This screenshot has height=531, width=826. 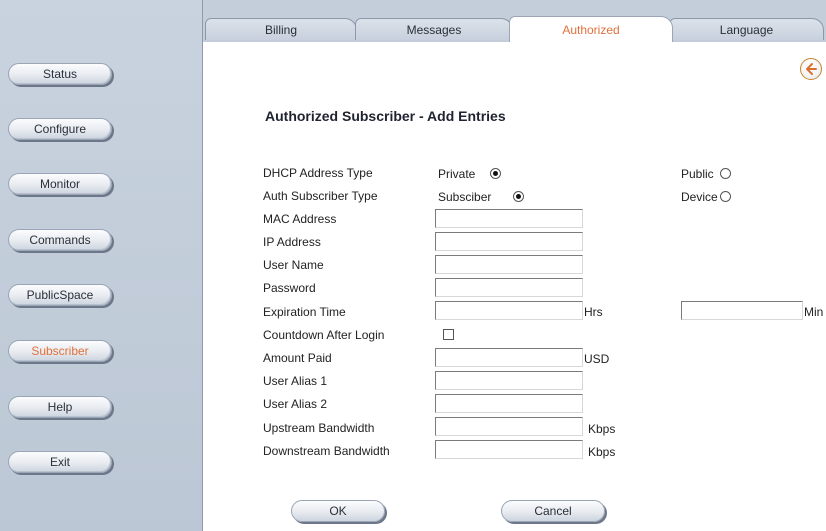 I want to click on dhcp-public-radio, so click(x=725, y=173).